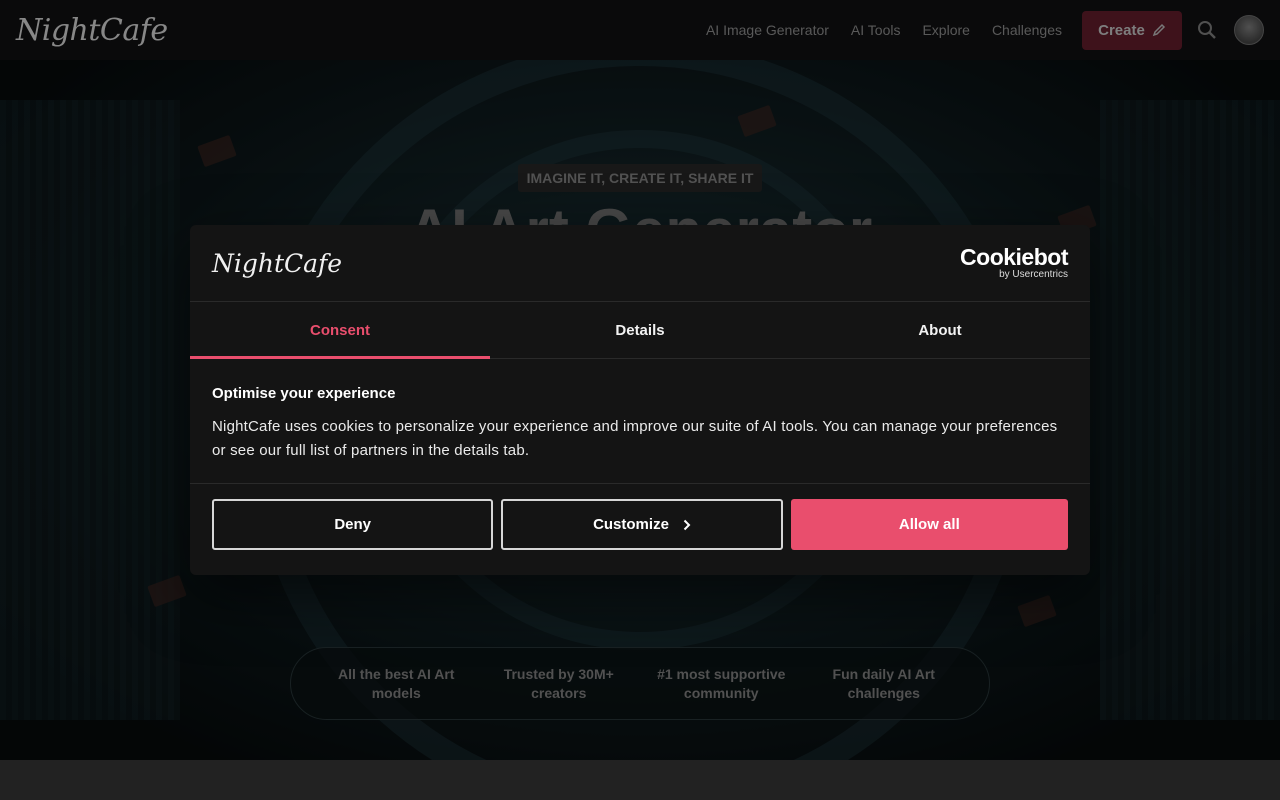  I want to click on customize-button-label: Customize, so click(631, 524).